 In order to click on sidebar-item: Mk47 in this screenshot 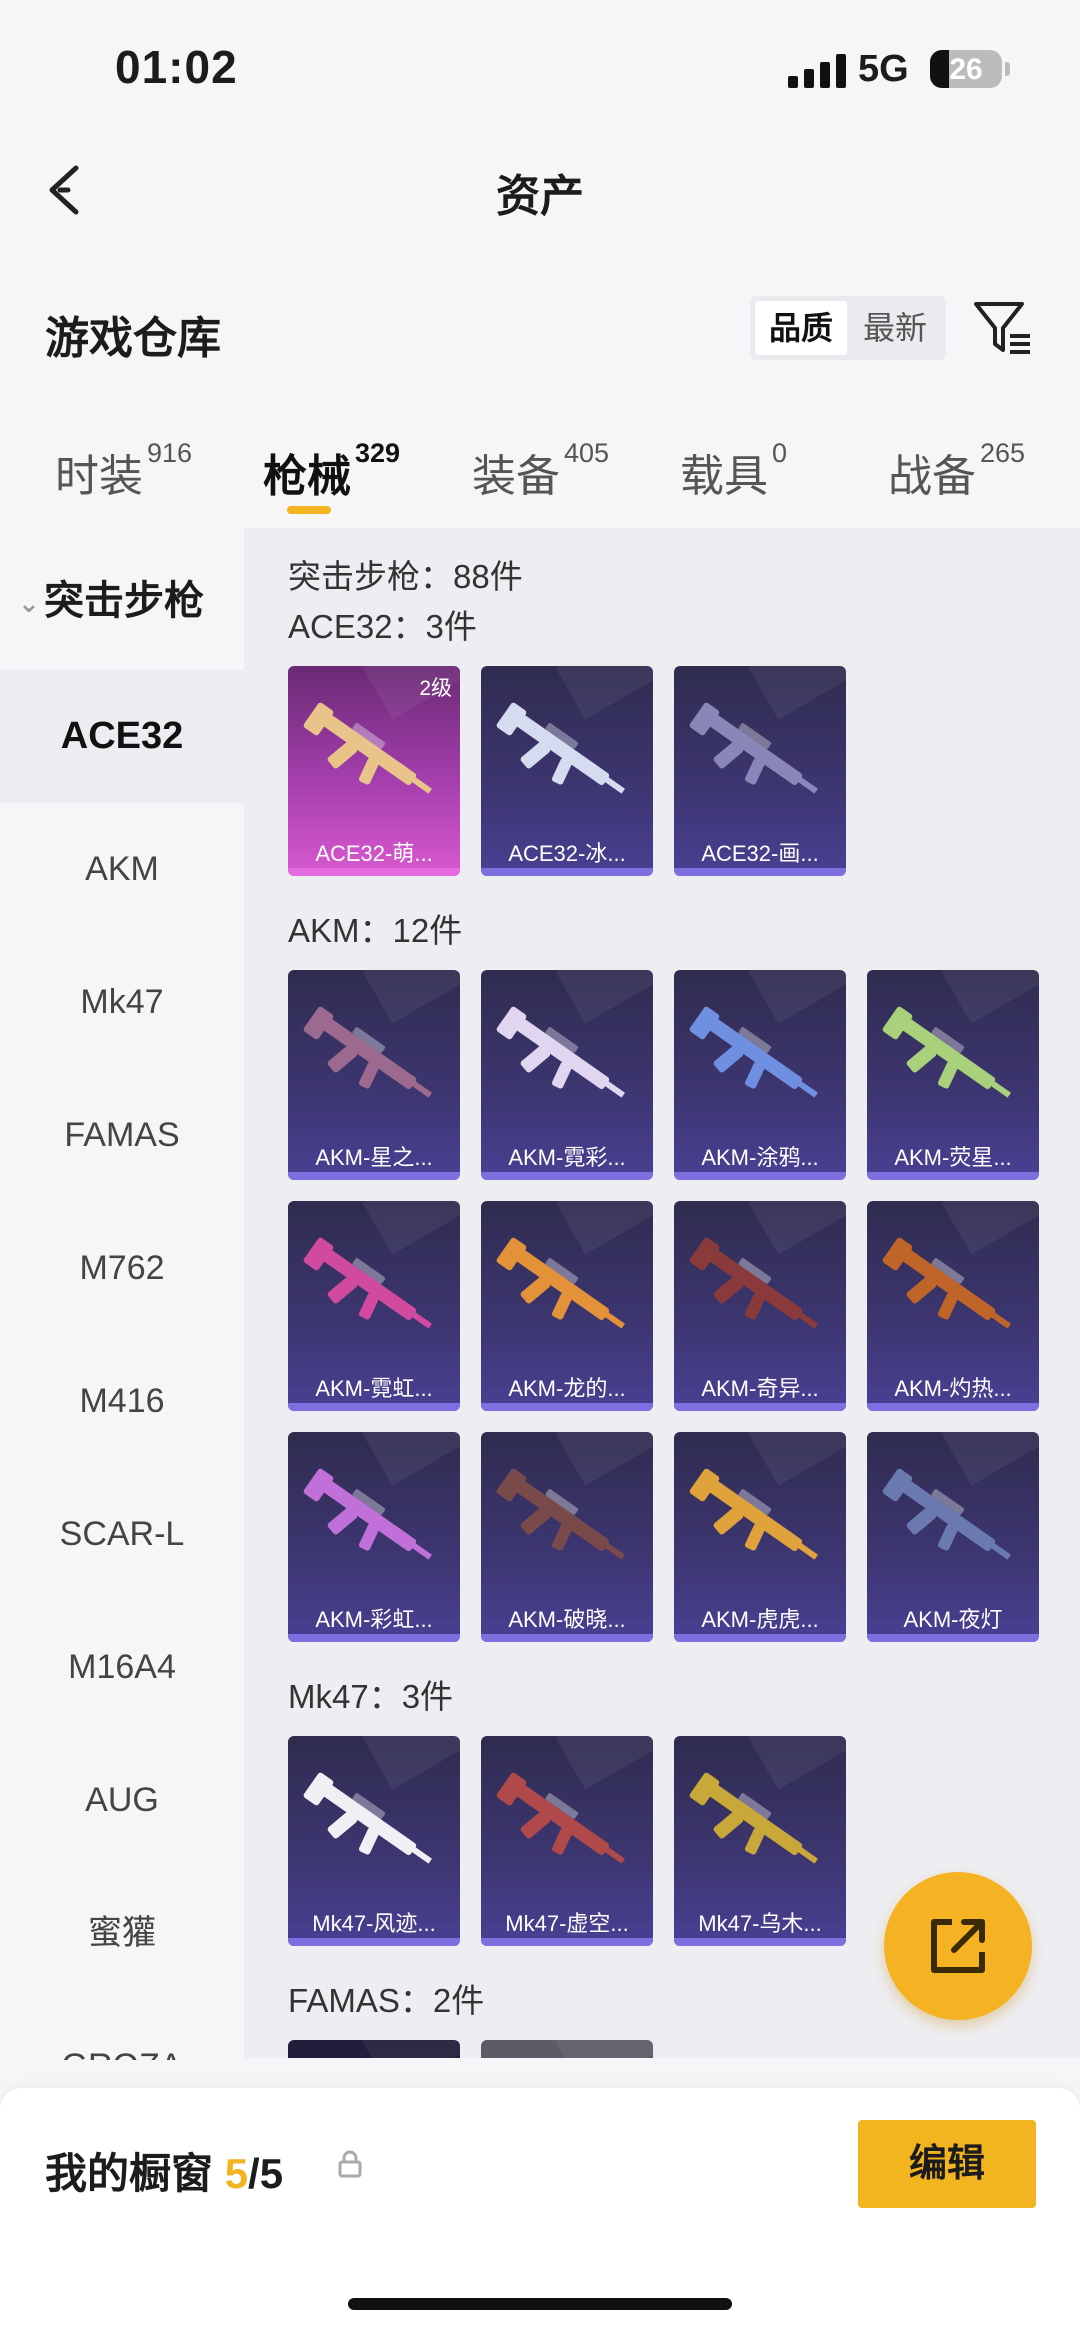, I will do `click(122, 1002)`.